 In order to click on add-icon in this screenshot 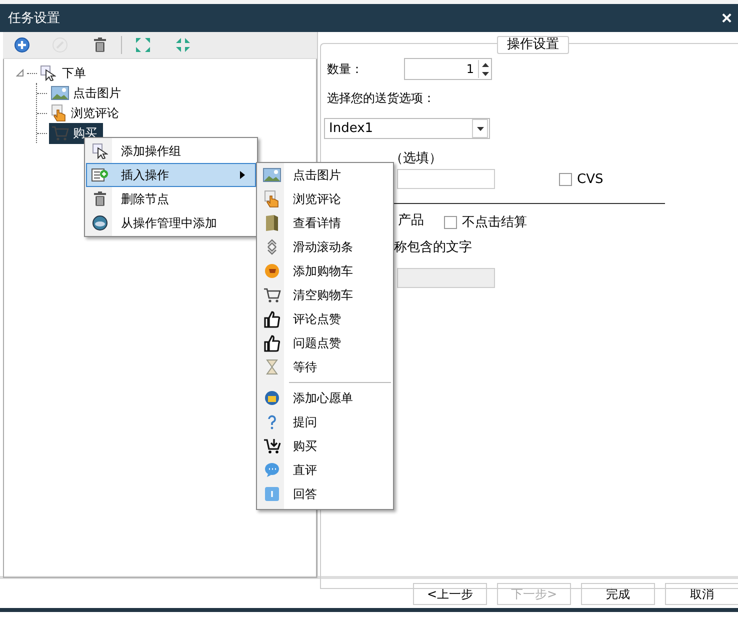, I will do `click(22, 45)`.